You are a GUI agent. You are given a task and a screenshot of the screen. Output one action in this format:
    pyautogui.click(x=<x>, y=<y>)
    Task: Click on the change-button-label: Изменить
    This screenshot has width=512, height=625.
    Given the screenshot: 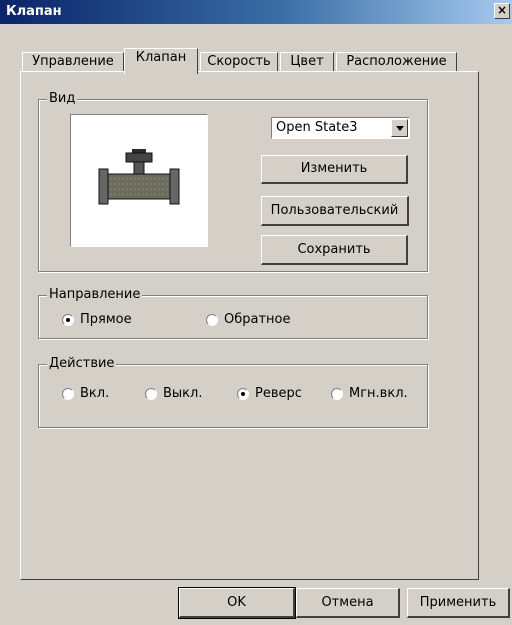 What is the action you would take?
    pyautogui.click(x=334, y=168)
    